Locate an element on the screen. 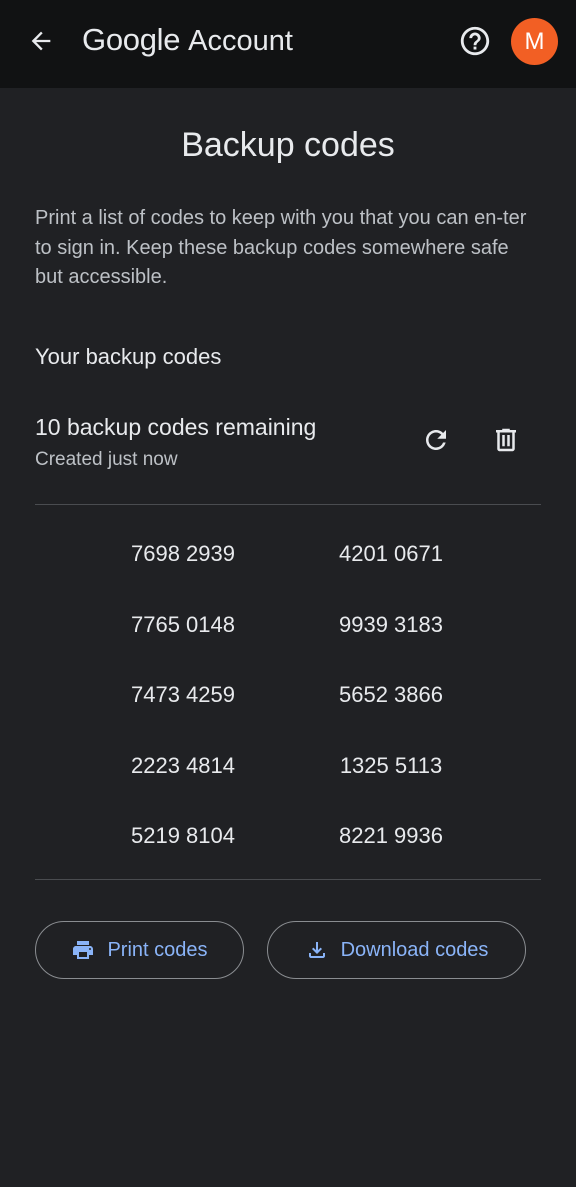 The image size is (576, 1187). printer-icon is located at coordinates (83, 950).